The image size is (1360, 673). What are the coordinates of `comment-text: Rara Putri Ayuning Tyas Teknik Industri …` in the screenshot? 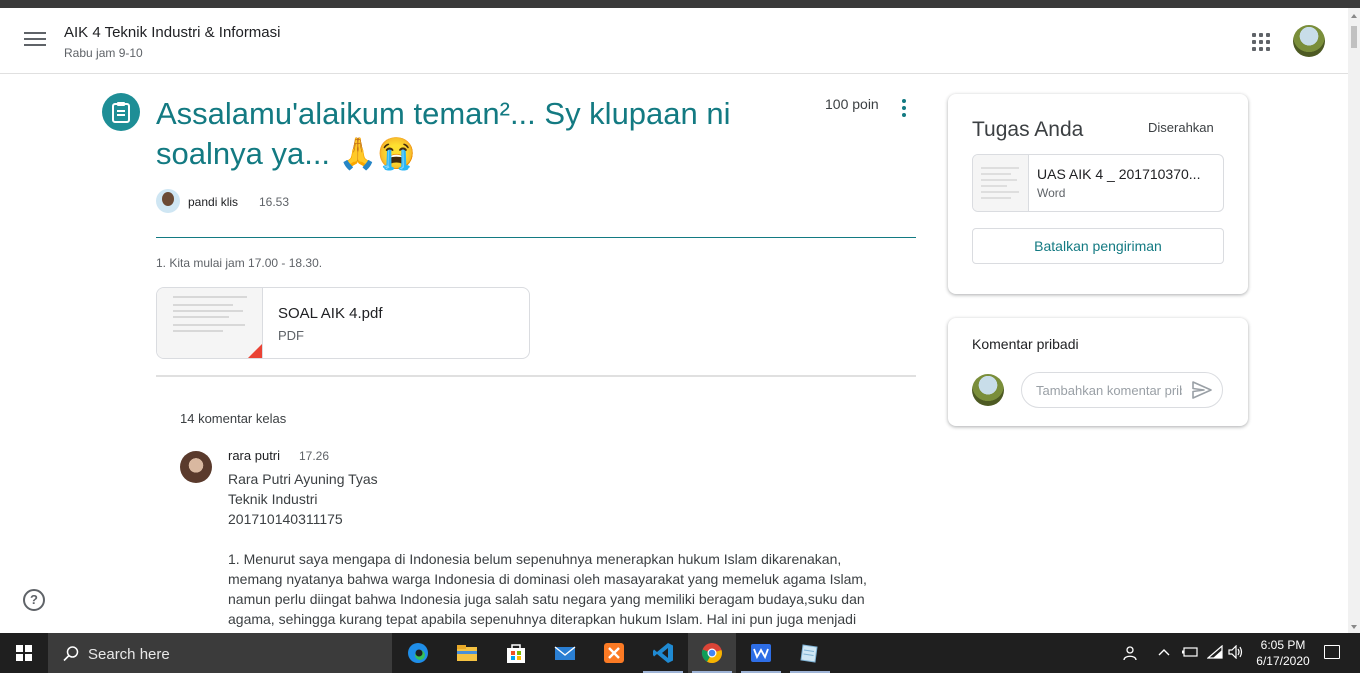 It's located at (547, 549).